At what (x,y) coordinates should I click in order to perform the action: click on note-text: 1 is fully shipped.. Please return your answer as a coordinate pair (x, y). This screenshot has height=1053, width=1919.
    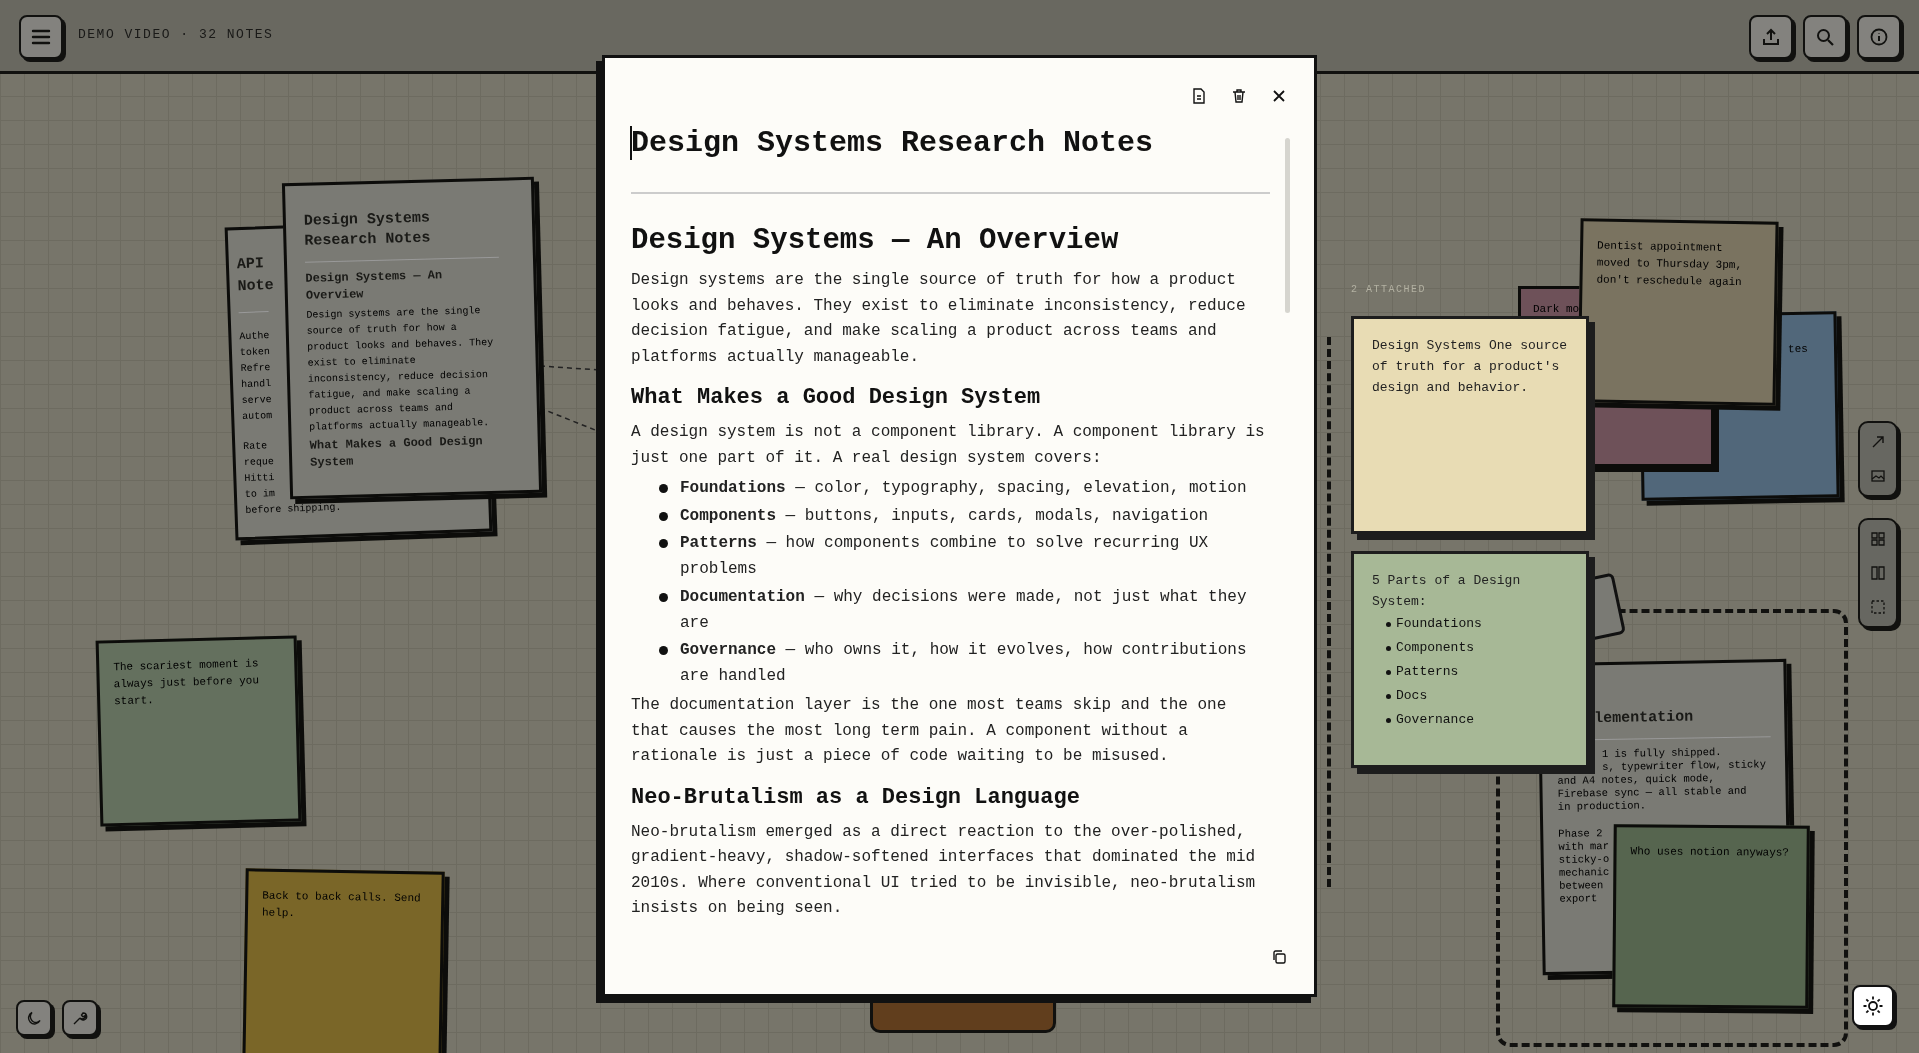
    Looking at the image, I should click on (1661, 753).